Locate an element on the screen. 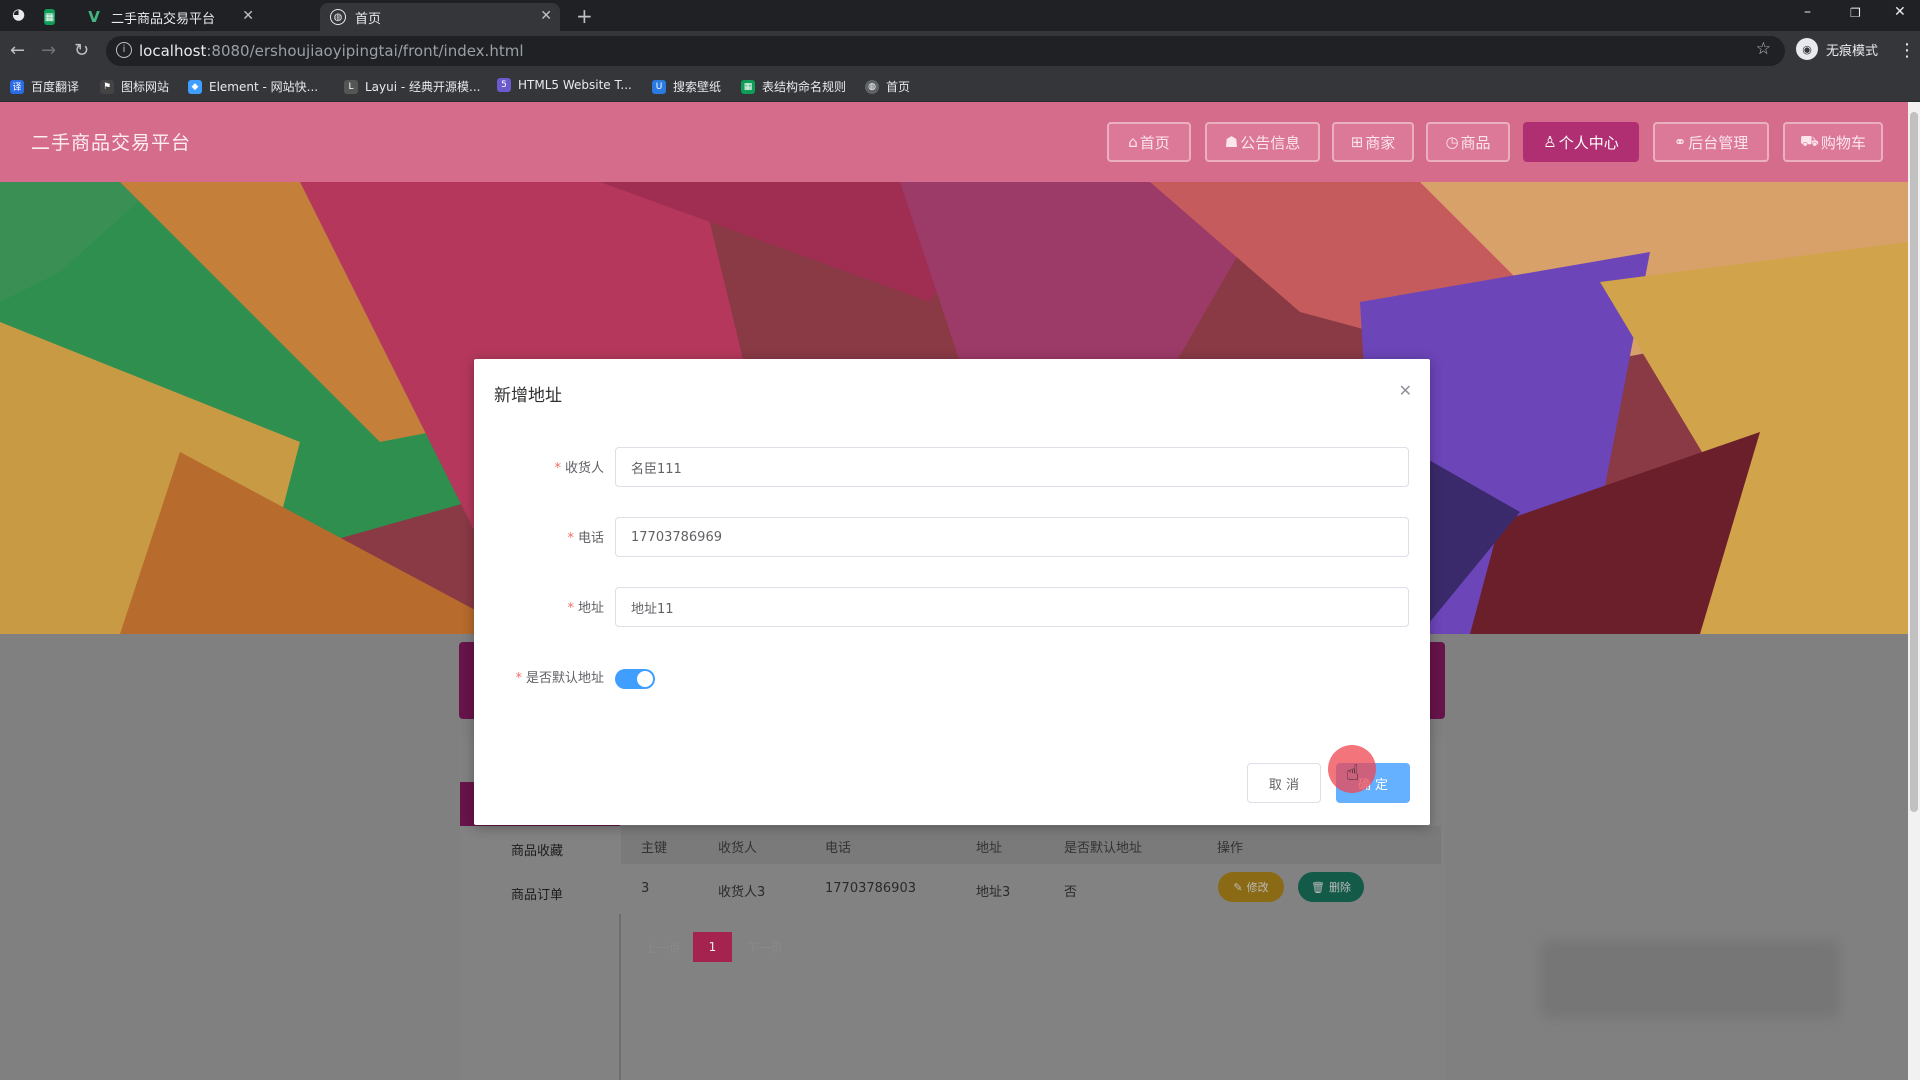  incognito-indicator: ◉ 无痕模式 is located at coordinates (1837, 49).